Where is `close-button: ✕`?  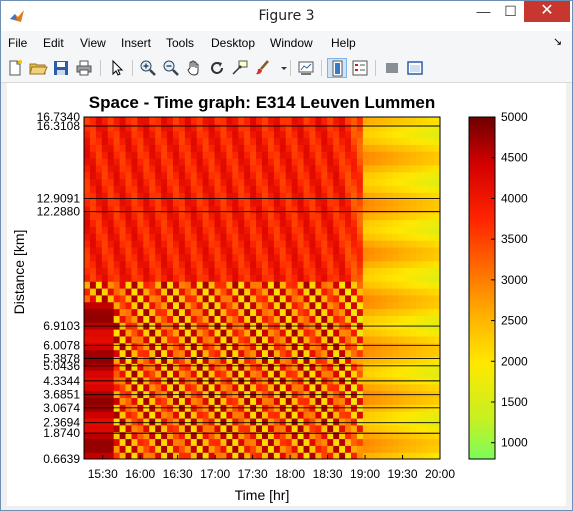
close-button: ✕ is located at coordinates (547, 11).